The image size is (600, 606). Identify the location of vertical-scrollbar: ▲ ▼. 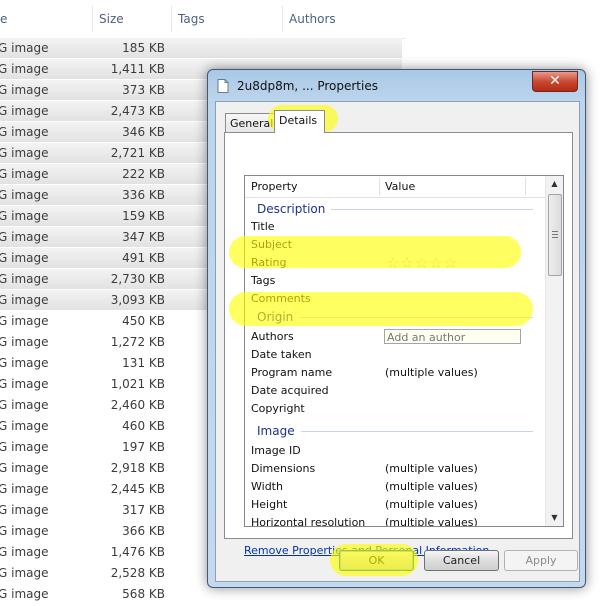
(554, 351).